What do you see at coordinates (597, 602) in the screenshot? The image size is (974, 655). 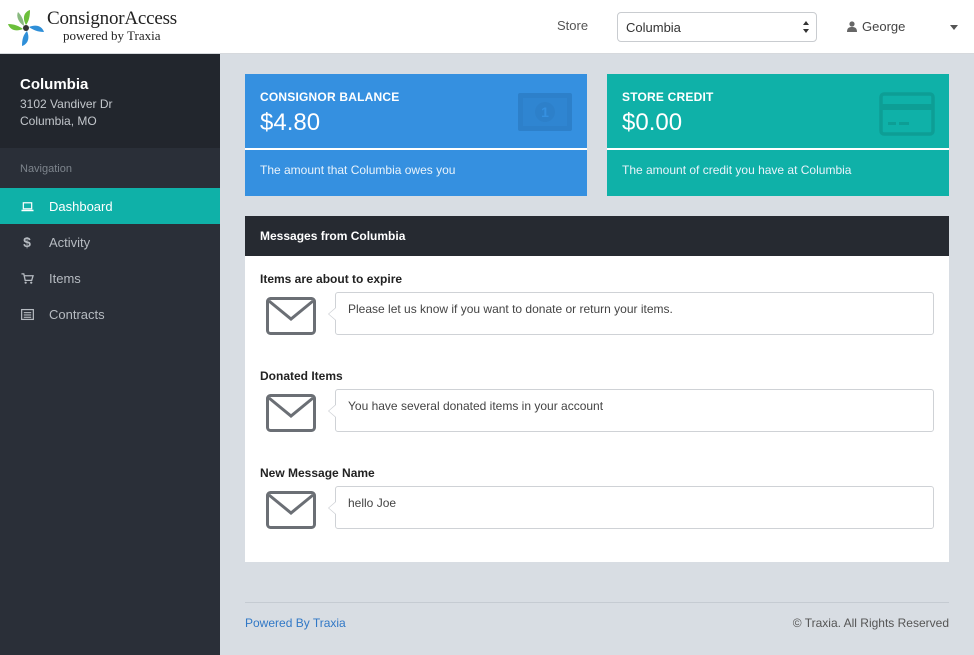 I see `footer-divider` at bounding box center [597, 602].